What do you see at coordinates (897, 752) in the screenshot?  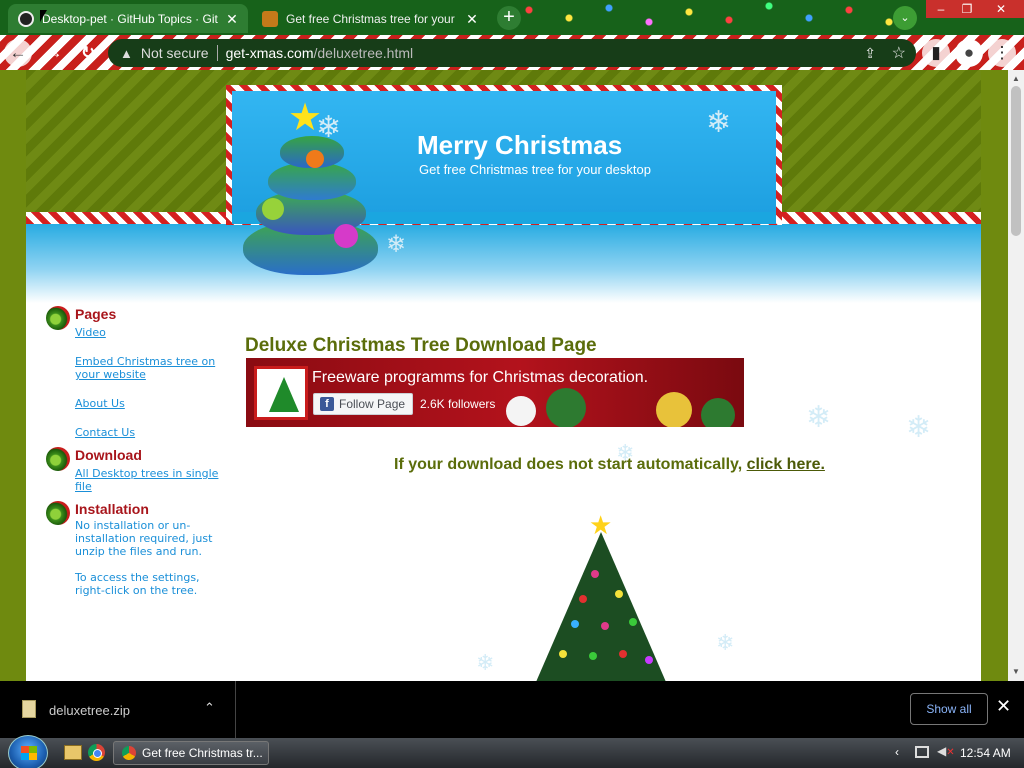 I see `tray-chevron-icon: ‹` at bounding box center [897, 752].